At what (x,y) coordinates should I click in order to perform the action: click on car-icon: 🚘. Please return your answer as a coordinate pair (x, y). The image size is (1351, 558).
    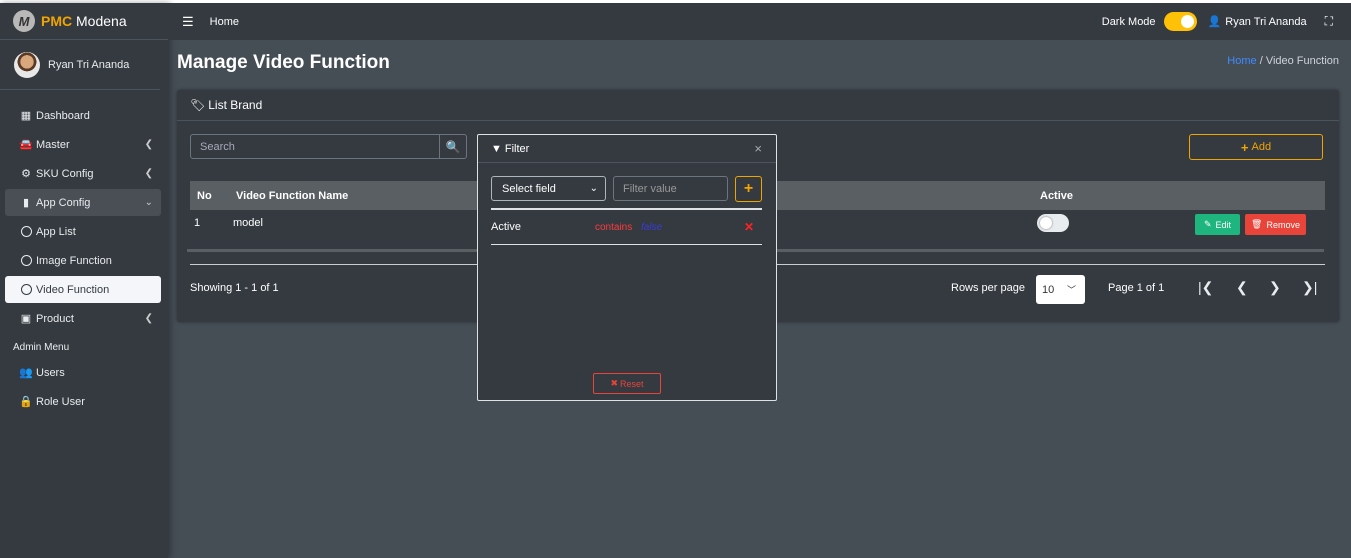
    Looking at the image, I should click on (26, 145).